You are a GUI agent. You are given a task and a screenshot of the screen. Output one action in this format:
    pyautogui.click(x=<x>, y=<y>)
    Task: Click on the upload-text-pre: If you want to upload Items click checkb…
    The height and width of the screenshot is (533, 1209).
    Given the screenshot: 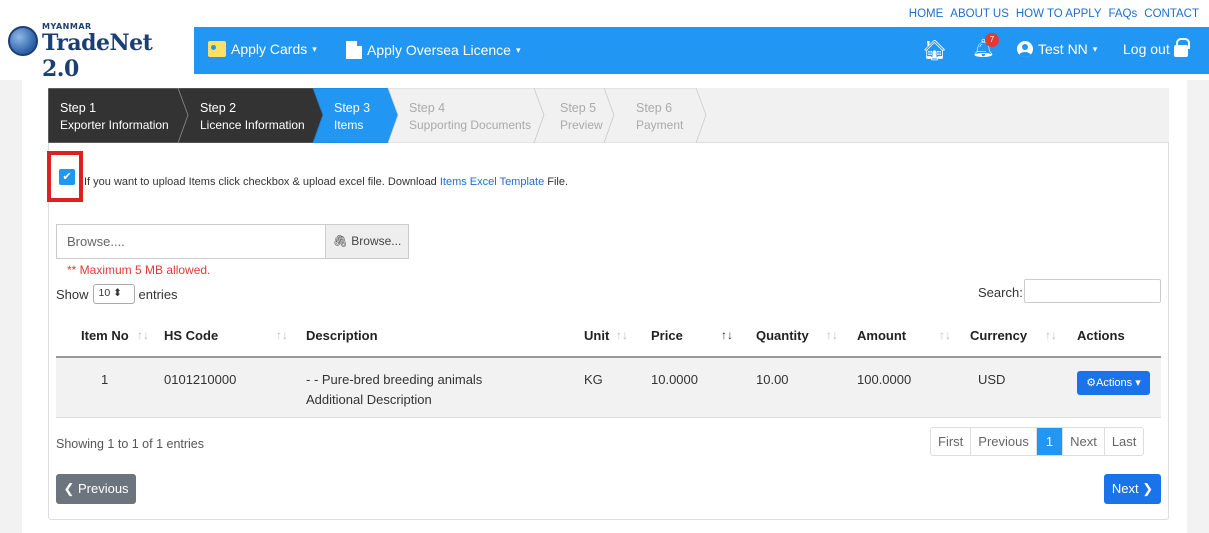 What is the action you would take?
    pyautogui.click(x=262, y=182)
    